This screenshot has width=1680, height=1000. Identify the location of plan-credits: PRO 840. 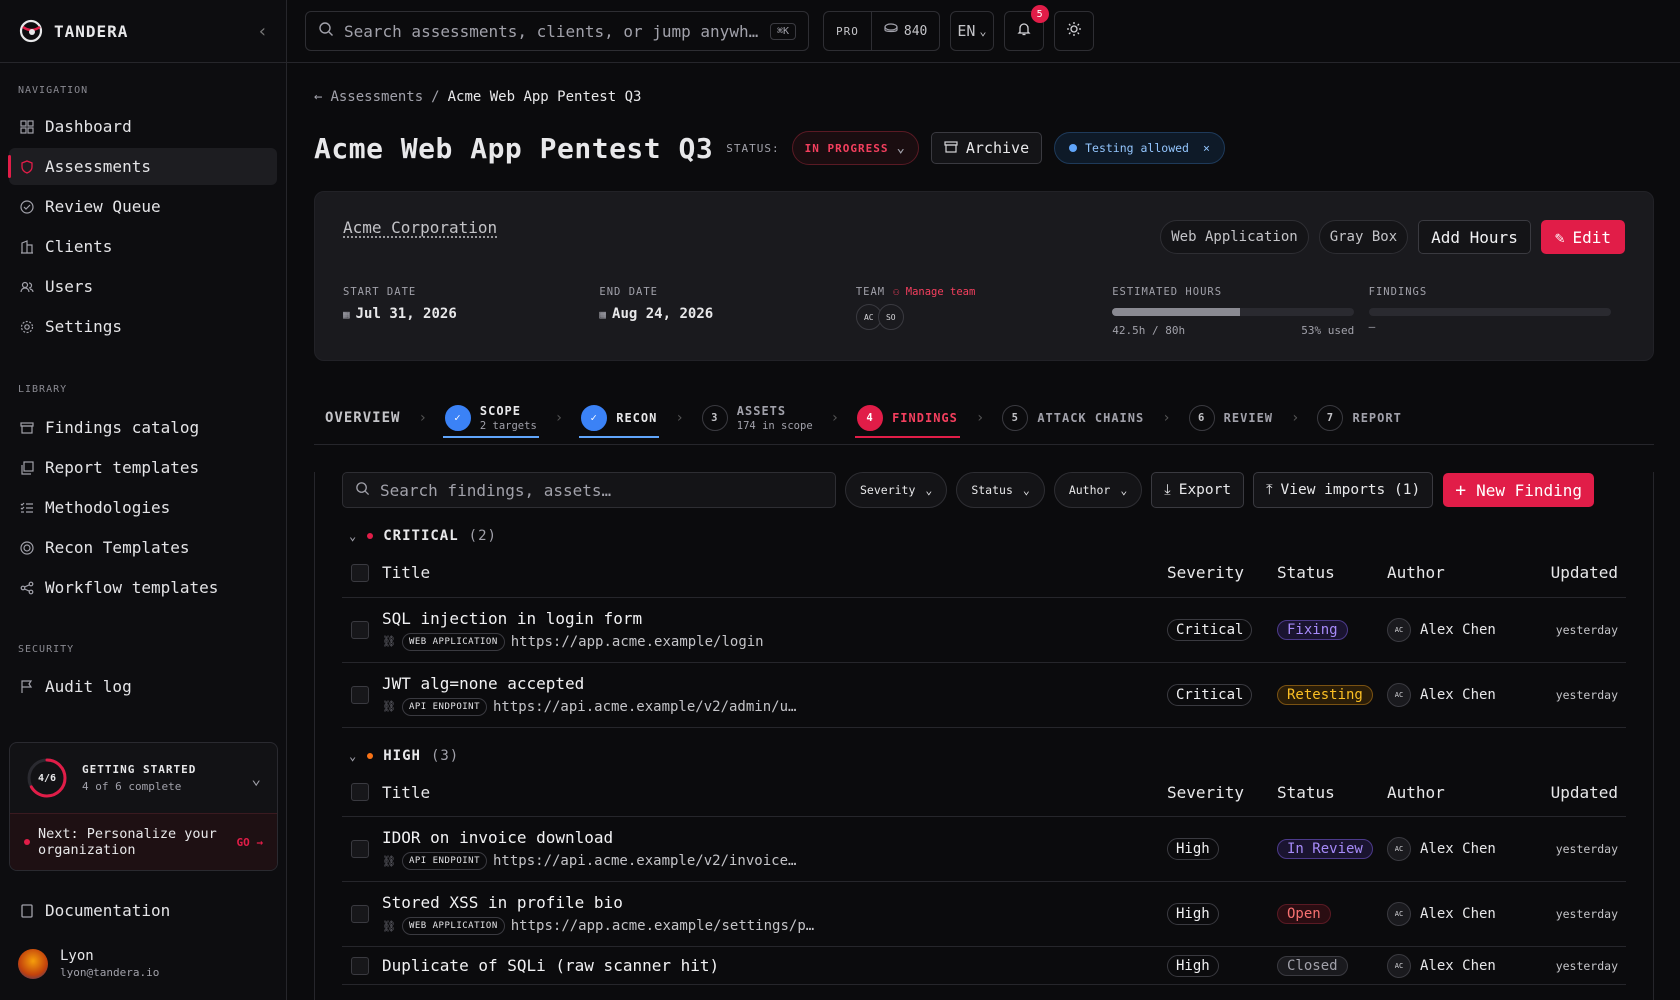
(882, 31).